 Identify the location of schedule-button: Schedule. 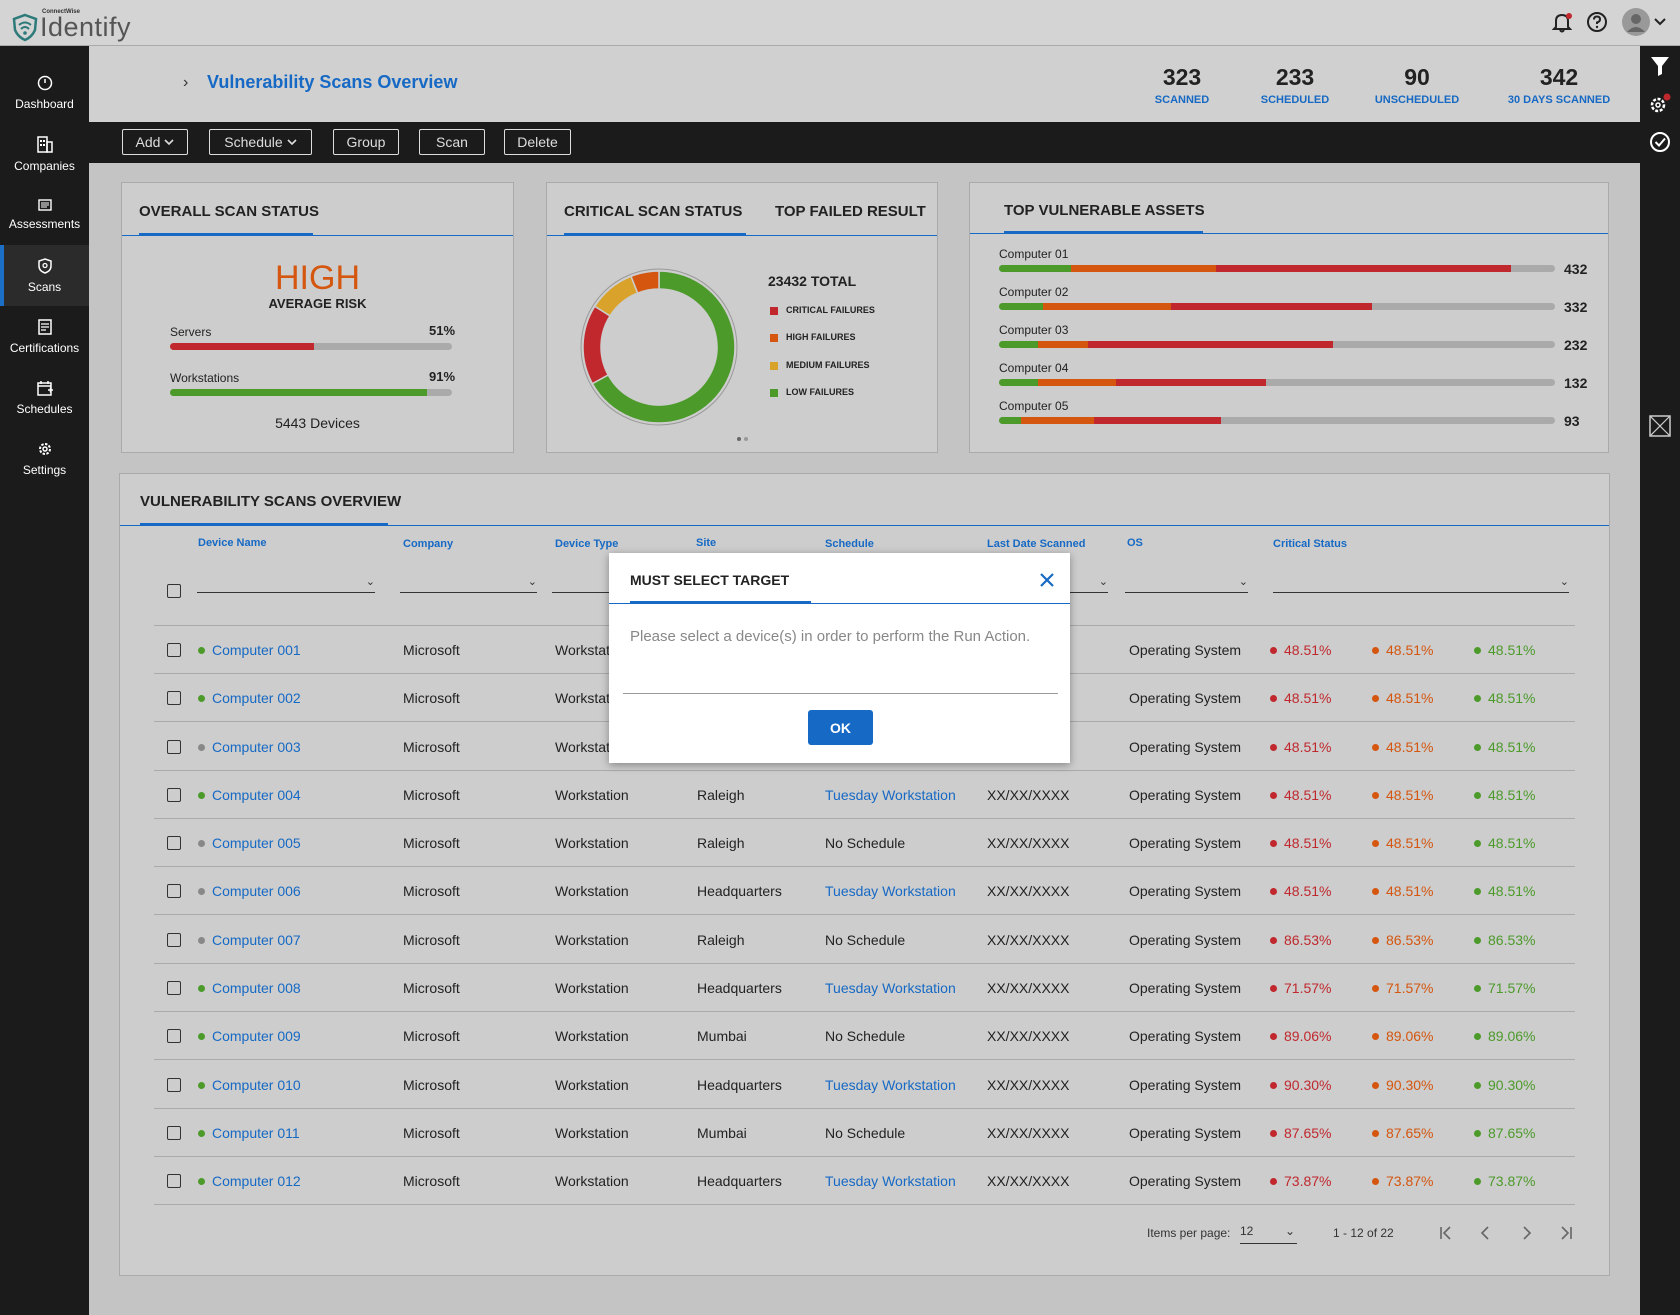
(260, 142).